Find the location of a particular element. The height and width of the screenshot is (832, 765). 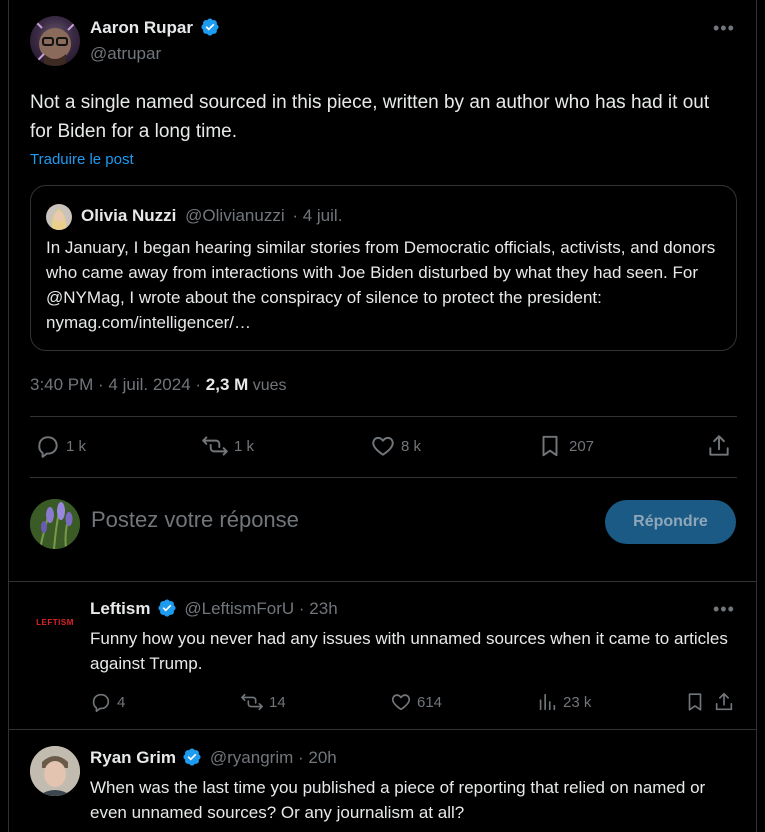

author-handle: @atrupar is located at coordinates (125, 54).